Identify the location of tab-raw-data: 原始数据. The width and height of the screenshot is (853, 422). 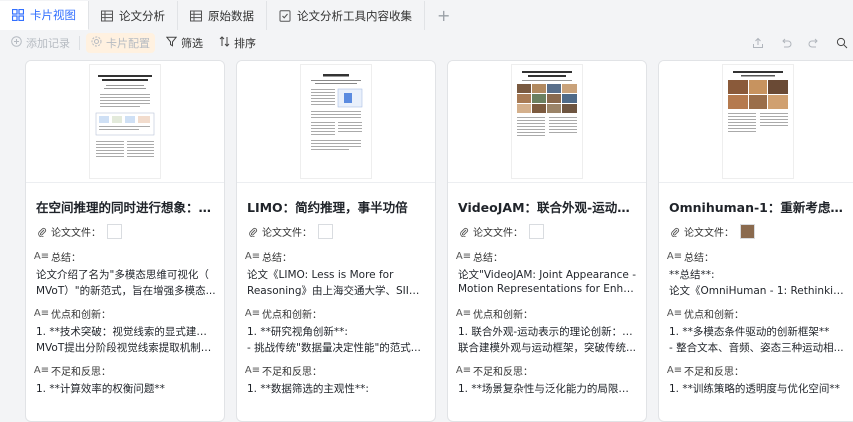
(222, 15).